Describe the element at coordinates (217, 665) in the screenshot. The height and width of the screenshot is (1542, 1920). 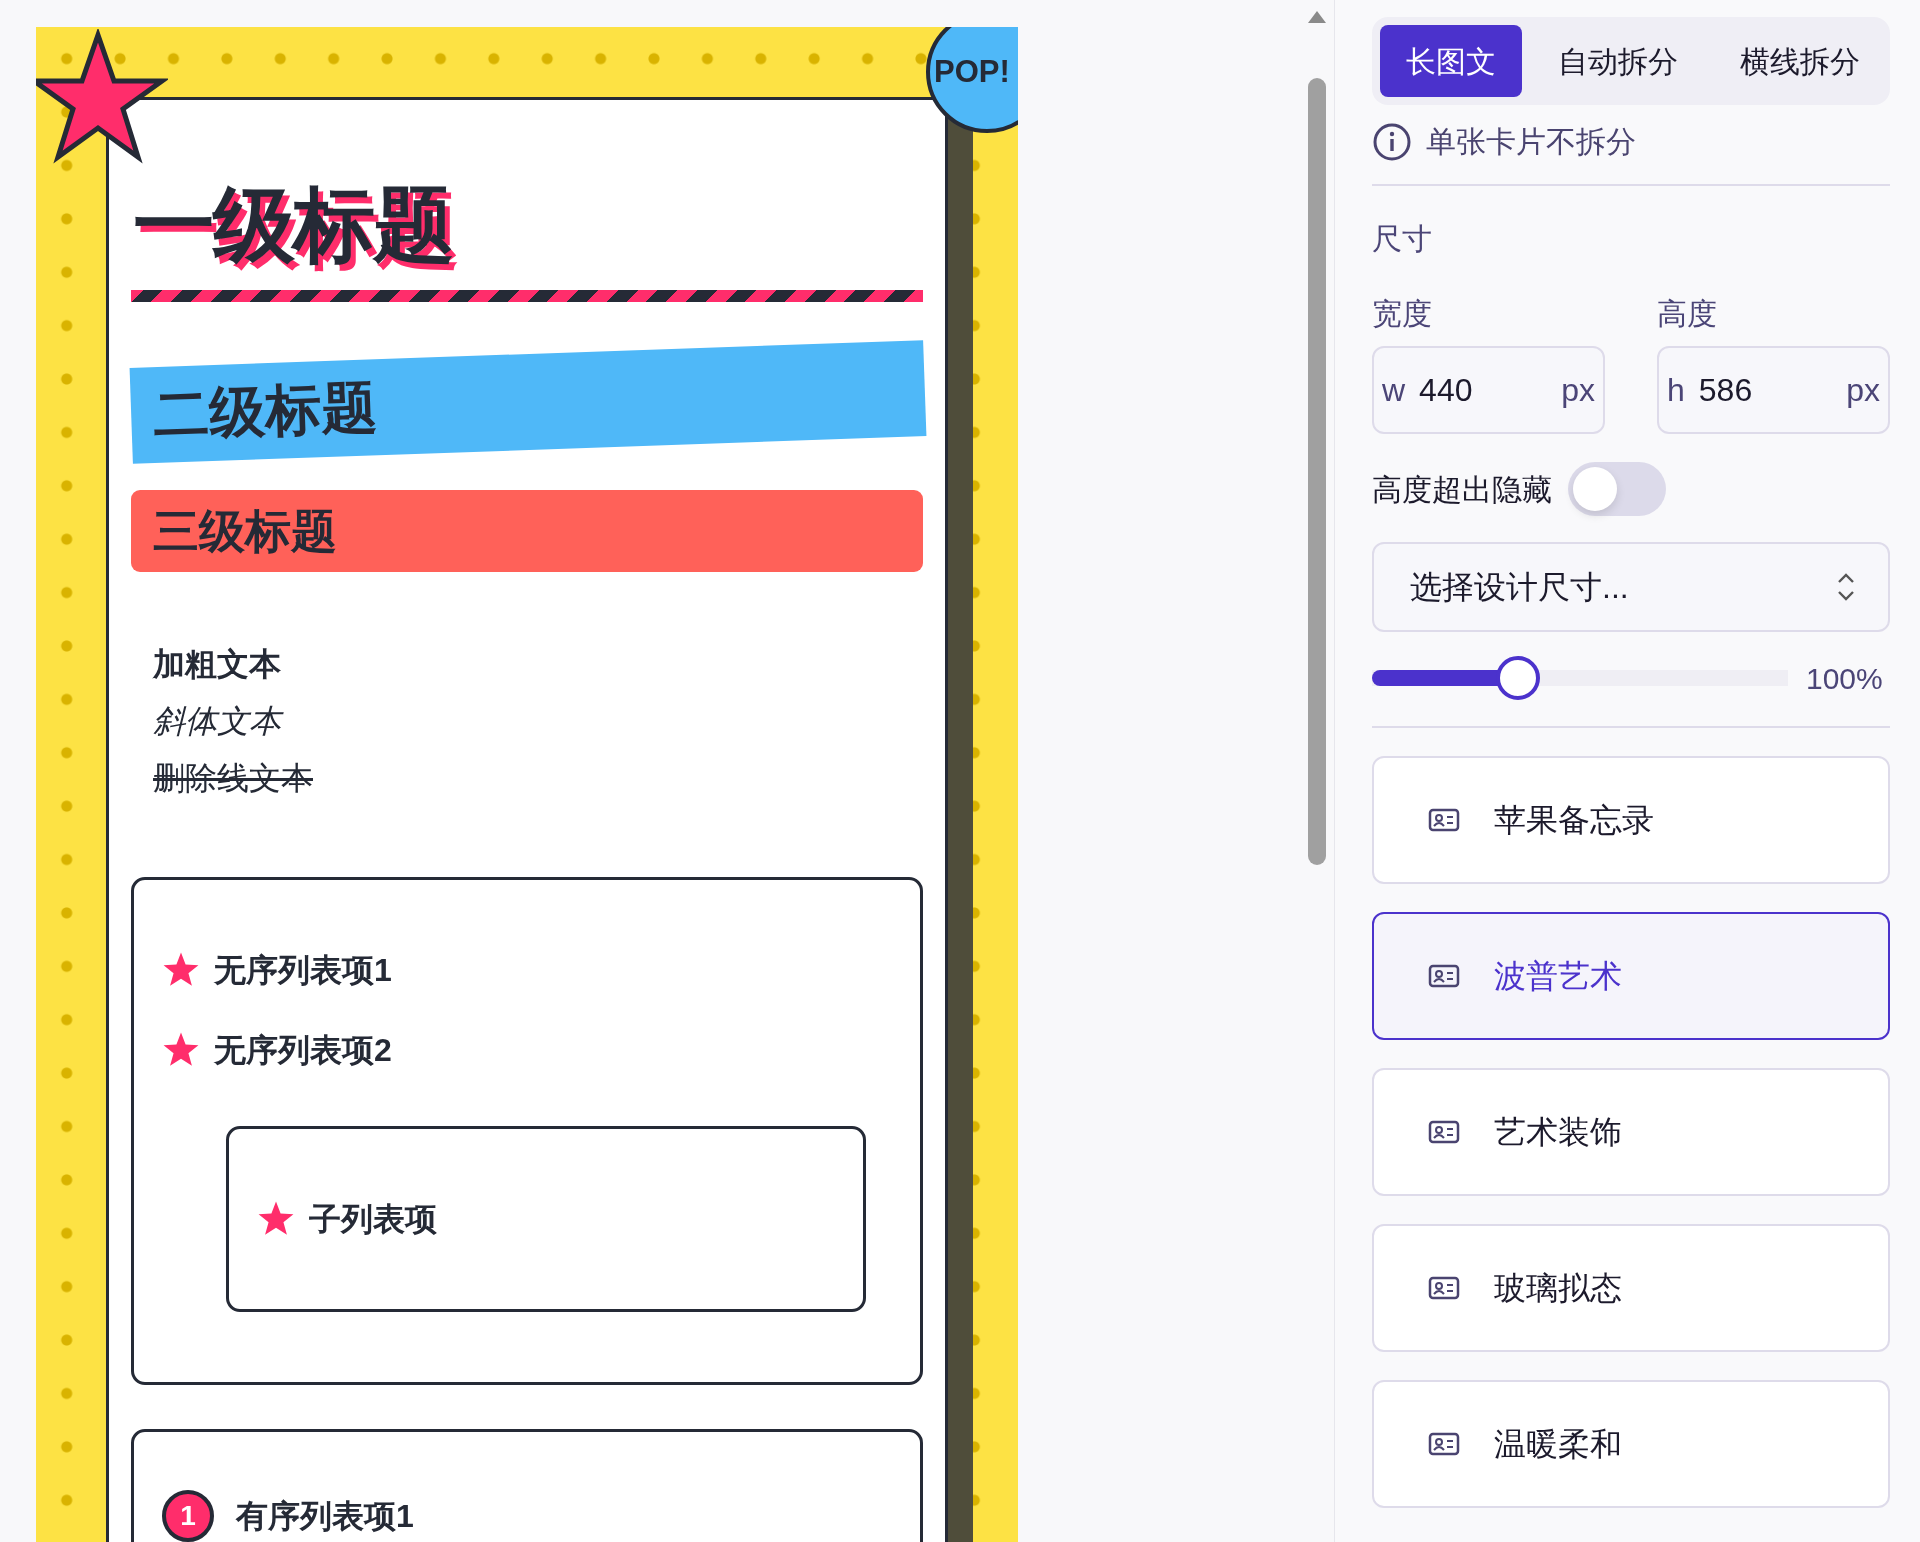
I see `bold-text: 加粗文本` at that location.